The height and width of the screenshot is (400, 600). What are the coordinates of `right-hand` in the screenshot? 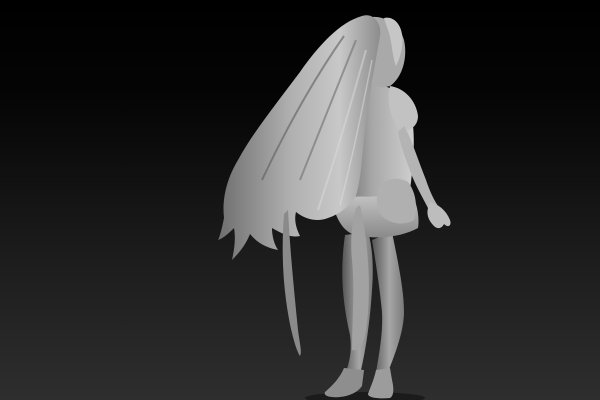 It's located at (439, 215).